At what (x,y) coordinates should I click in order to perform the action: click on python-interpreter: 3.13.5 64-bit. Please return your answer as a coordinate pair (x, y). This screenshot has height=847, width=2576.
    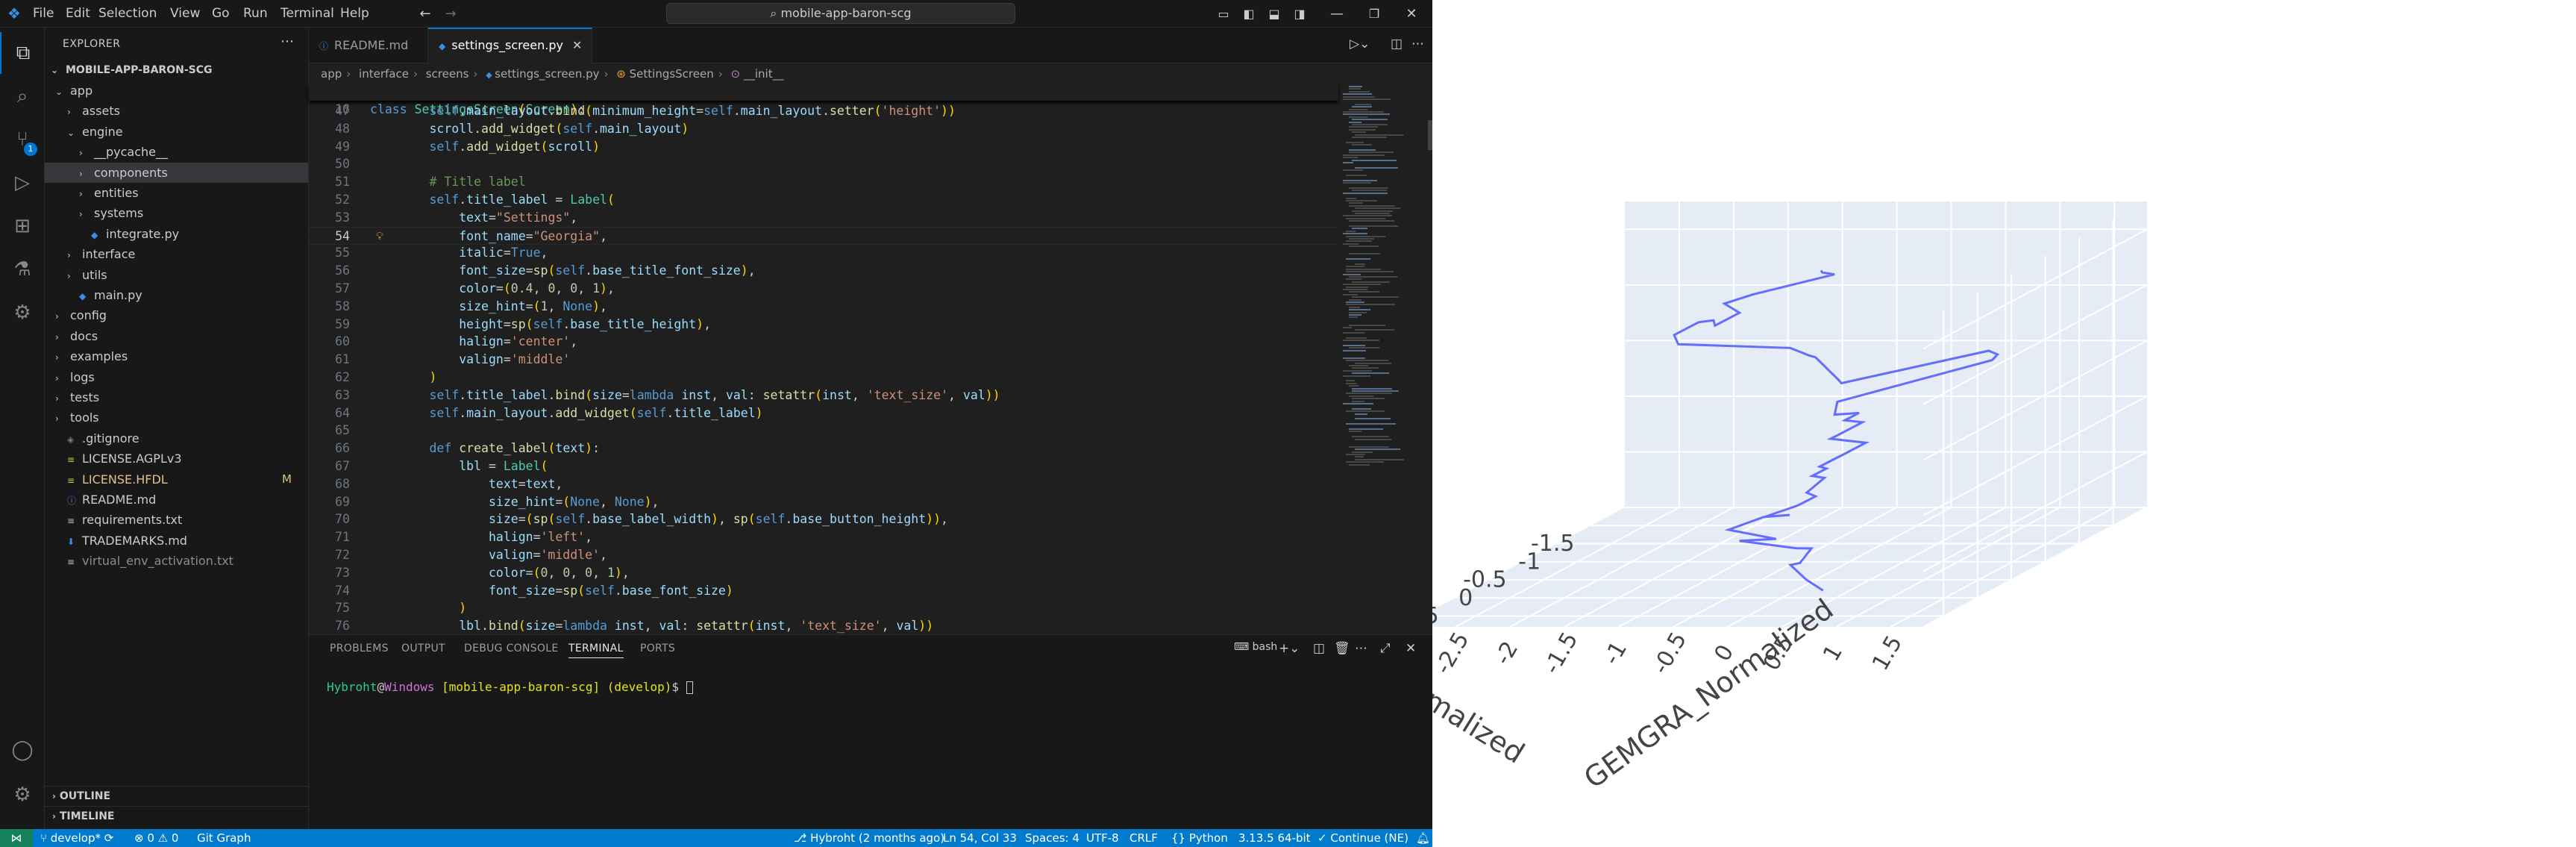
    Looking at the image, I should click on (1274, 838).